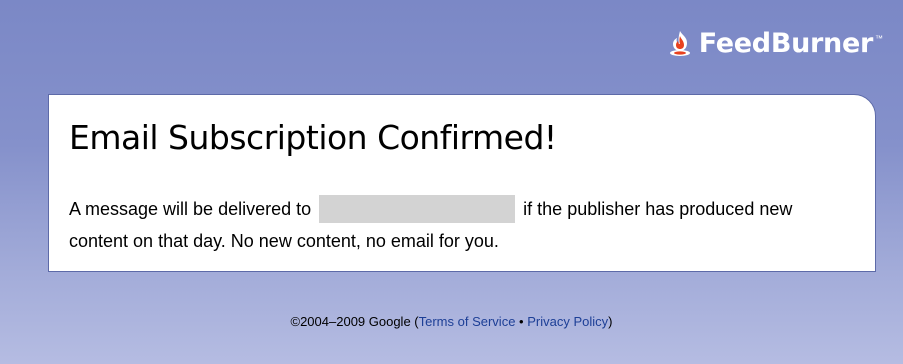 This screenshot has height=364, width=903. I want to click on message-text-before: A message will be delivered to, so click(190, 209).